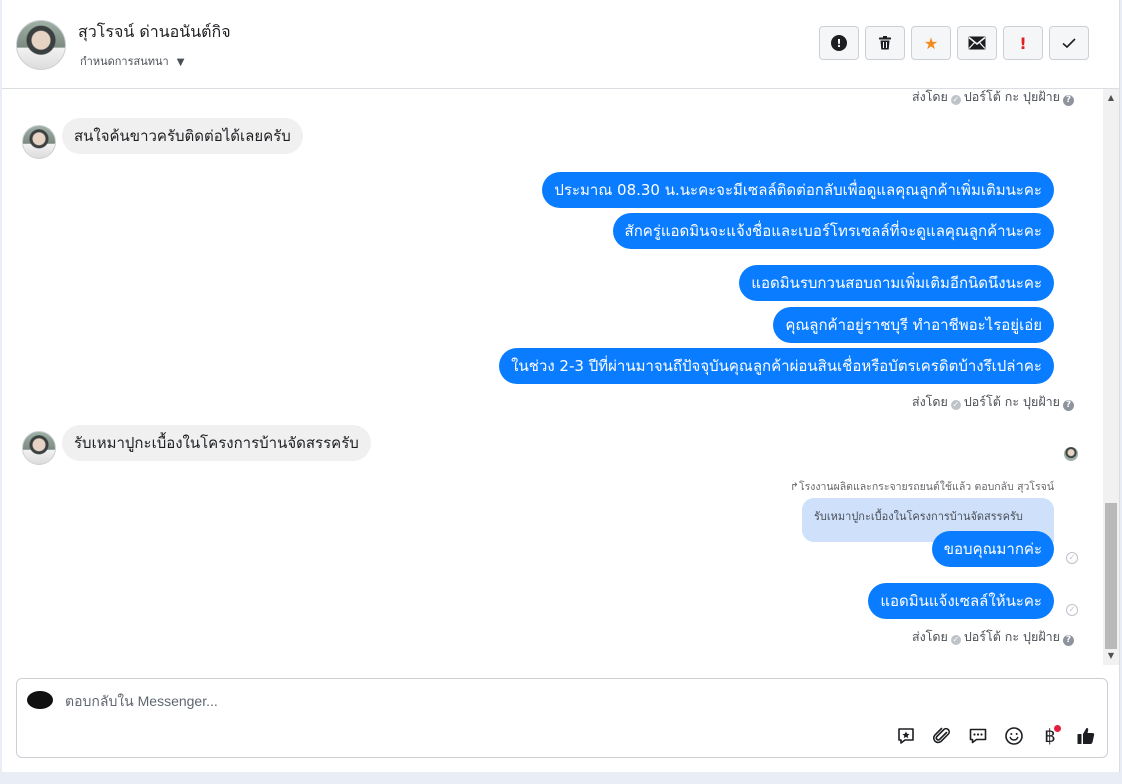 The height and width of the screenshot is (784, 1122). I want to click on conversation-actions: ! ★ !, so click(954, 43).